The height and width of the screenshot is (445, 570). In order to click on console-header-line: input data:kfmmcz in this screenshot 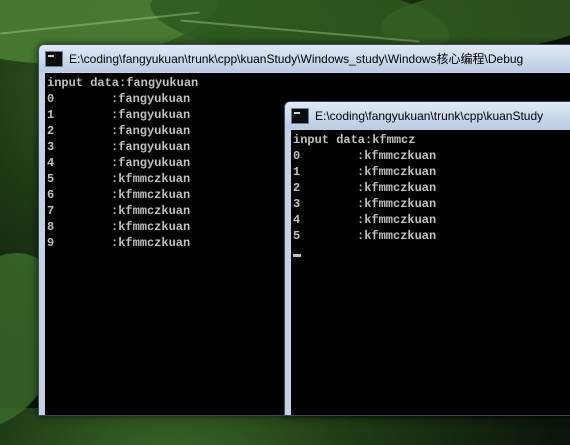, I will do `click(354, 140)`.